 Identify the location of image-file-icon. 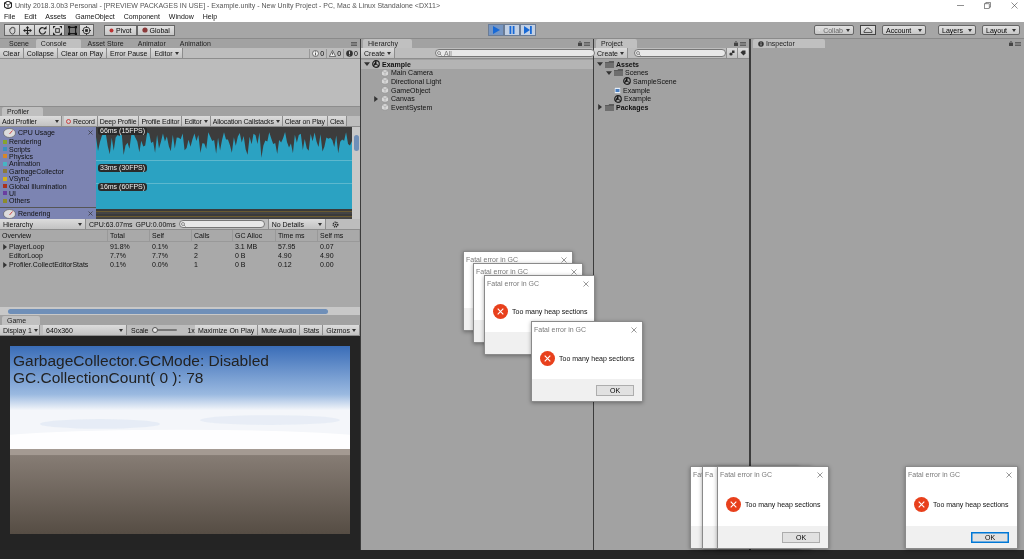
(617, 90).